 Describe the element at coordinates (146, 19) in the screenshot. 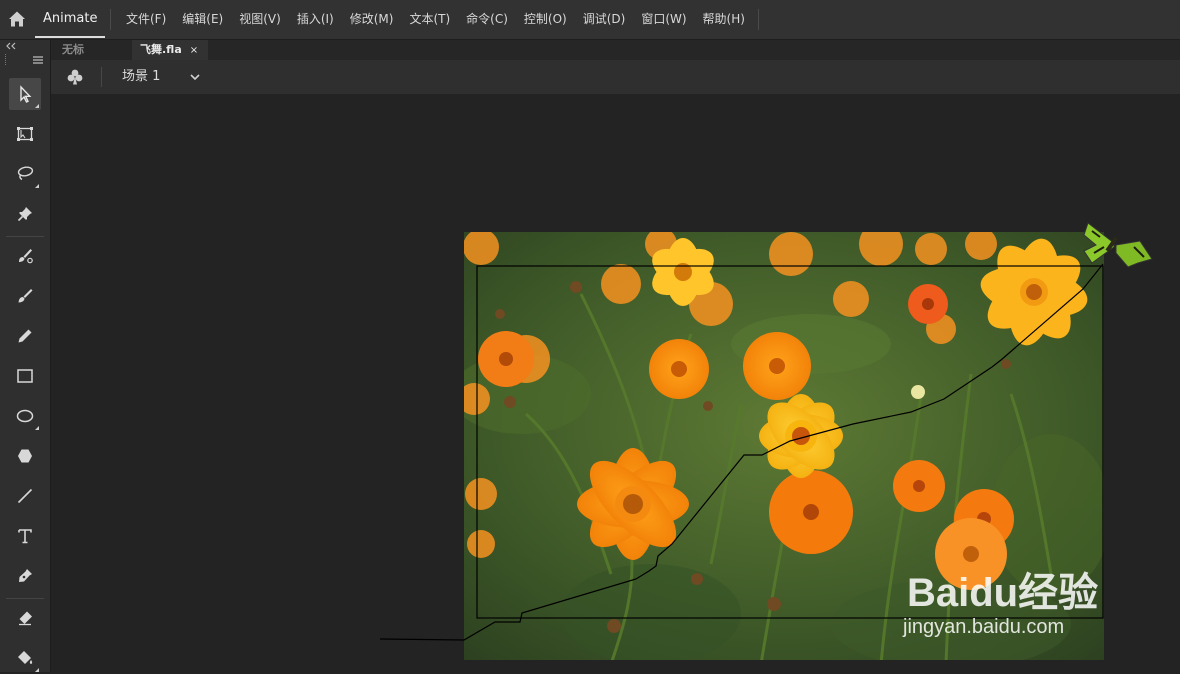

I see `menu-file: 文件(F)` at that location.